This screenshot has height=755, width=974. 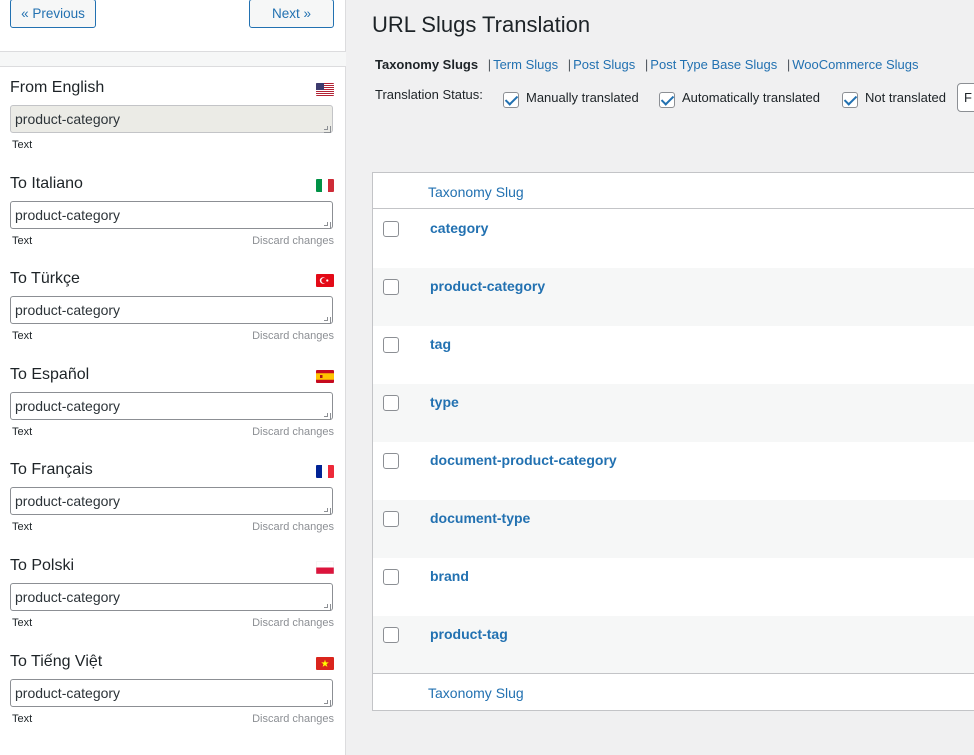 I want to click on subnav-current-taxonomy-slugs: Taxonomy Slugs, so click(x=427, y=64).